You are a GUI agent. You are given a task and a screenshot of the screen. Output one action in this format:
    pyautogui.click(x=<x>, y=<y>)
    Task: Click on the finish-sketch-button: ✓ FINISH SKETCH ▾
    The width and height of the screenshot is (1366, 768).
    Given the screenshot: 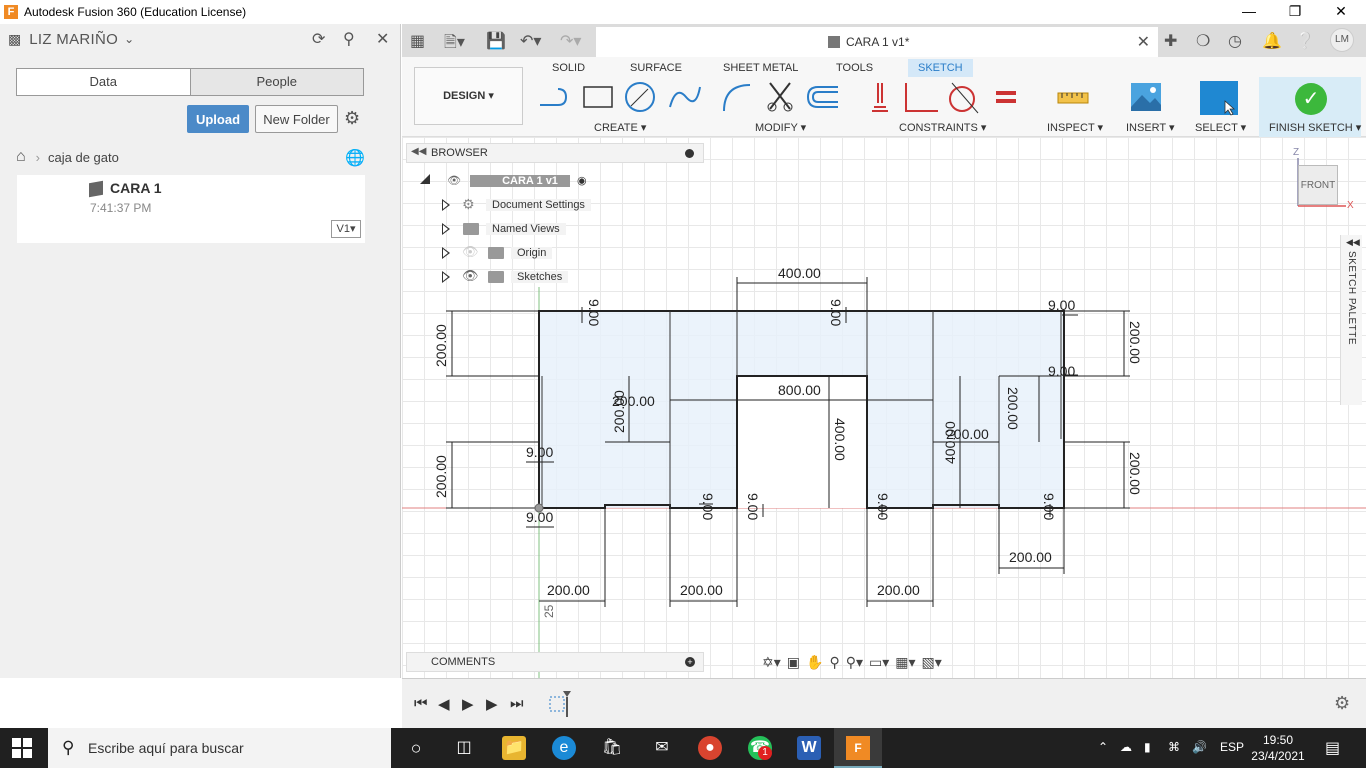 What is the action you would take?
    pyautogui.click(x=1310, y=107)
    